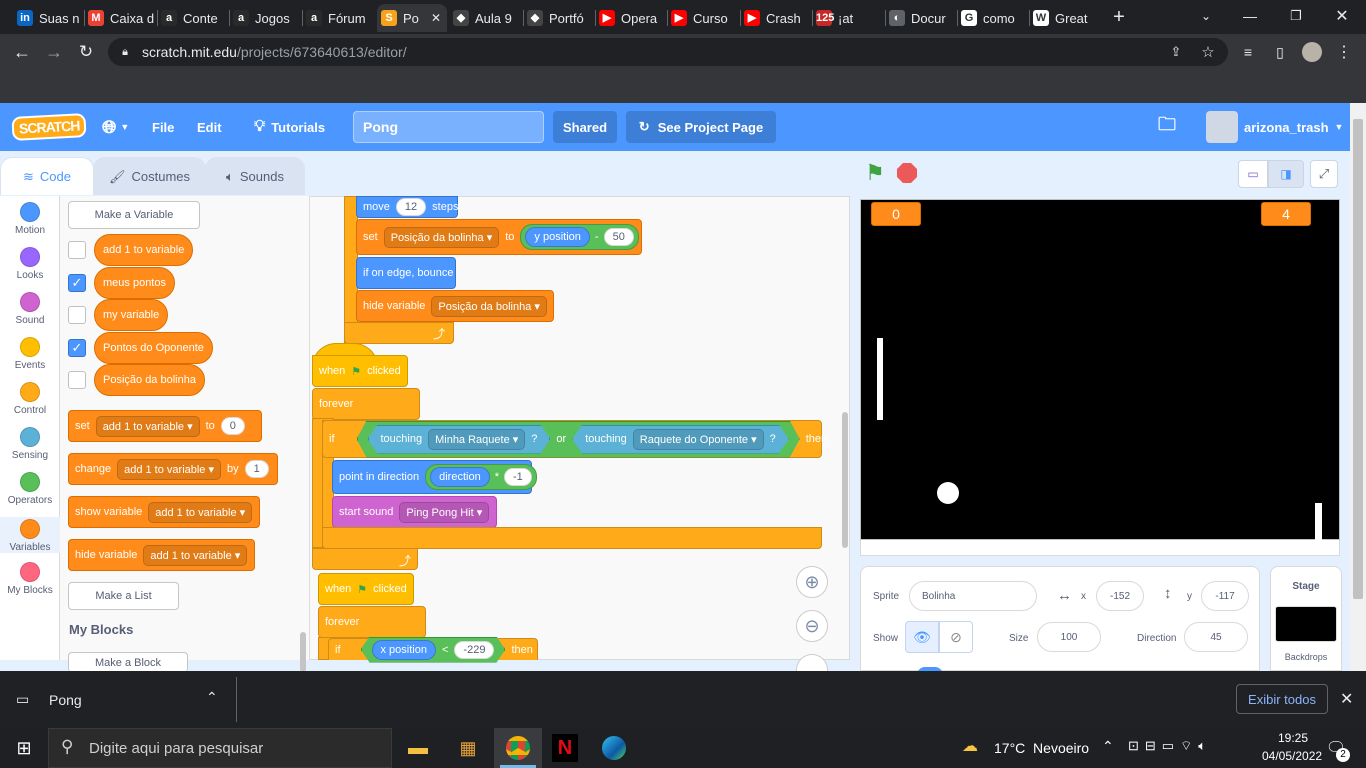 This screenshot has width=1366, height=768. Describe the element at coordinates (880, 379) in the screenshot. I see `player-paddle-sprite` at that location.